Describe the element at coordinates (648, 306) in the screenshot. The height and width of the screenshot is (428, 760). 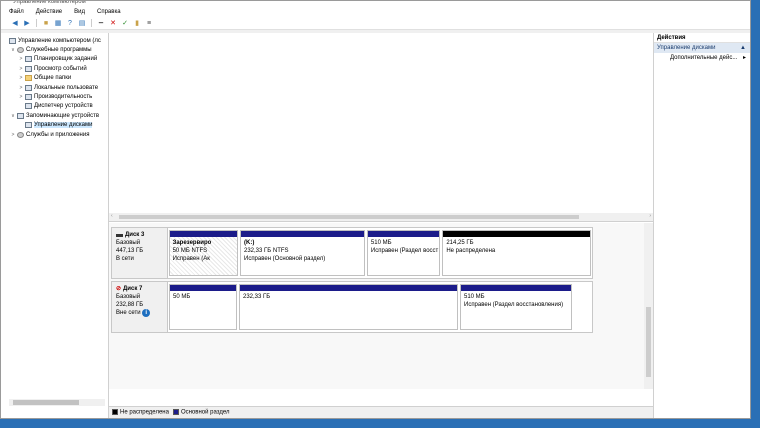
I see `disk-view-vertical-scrollbar` at that location.